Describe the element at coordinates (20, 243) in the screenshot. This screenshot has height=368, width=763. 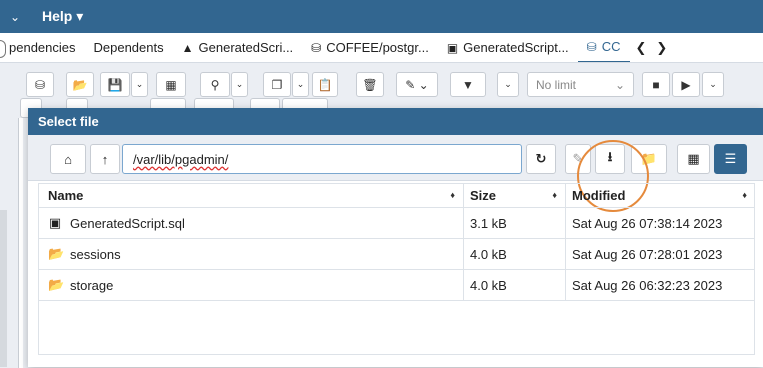
I see `editor-frame` at that location.